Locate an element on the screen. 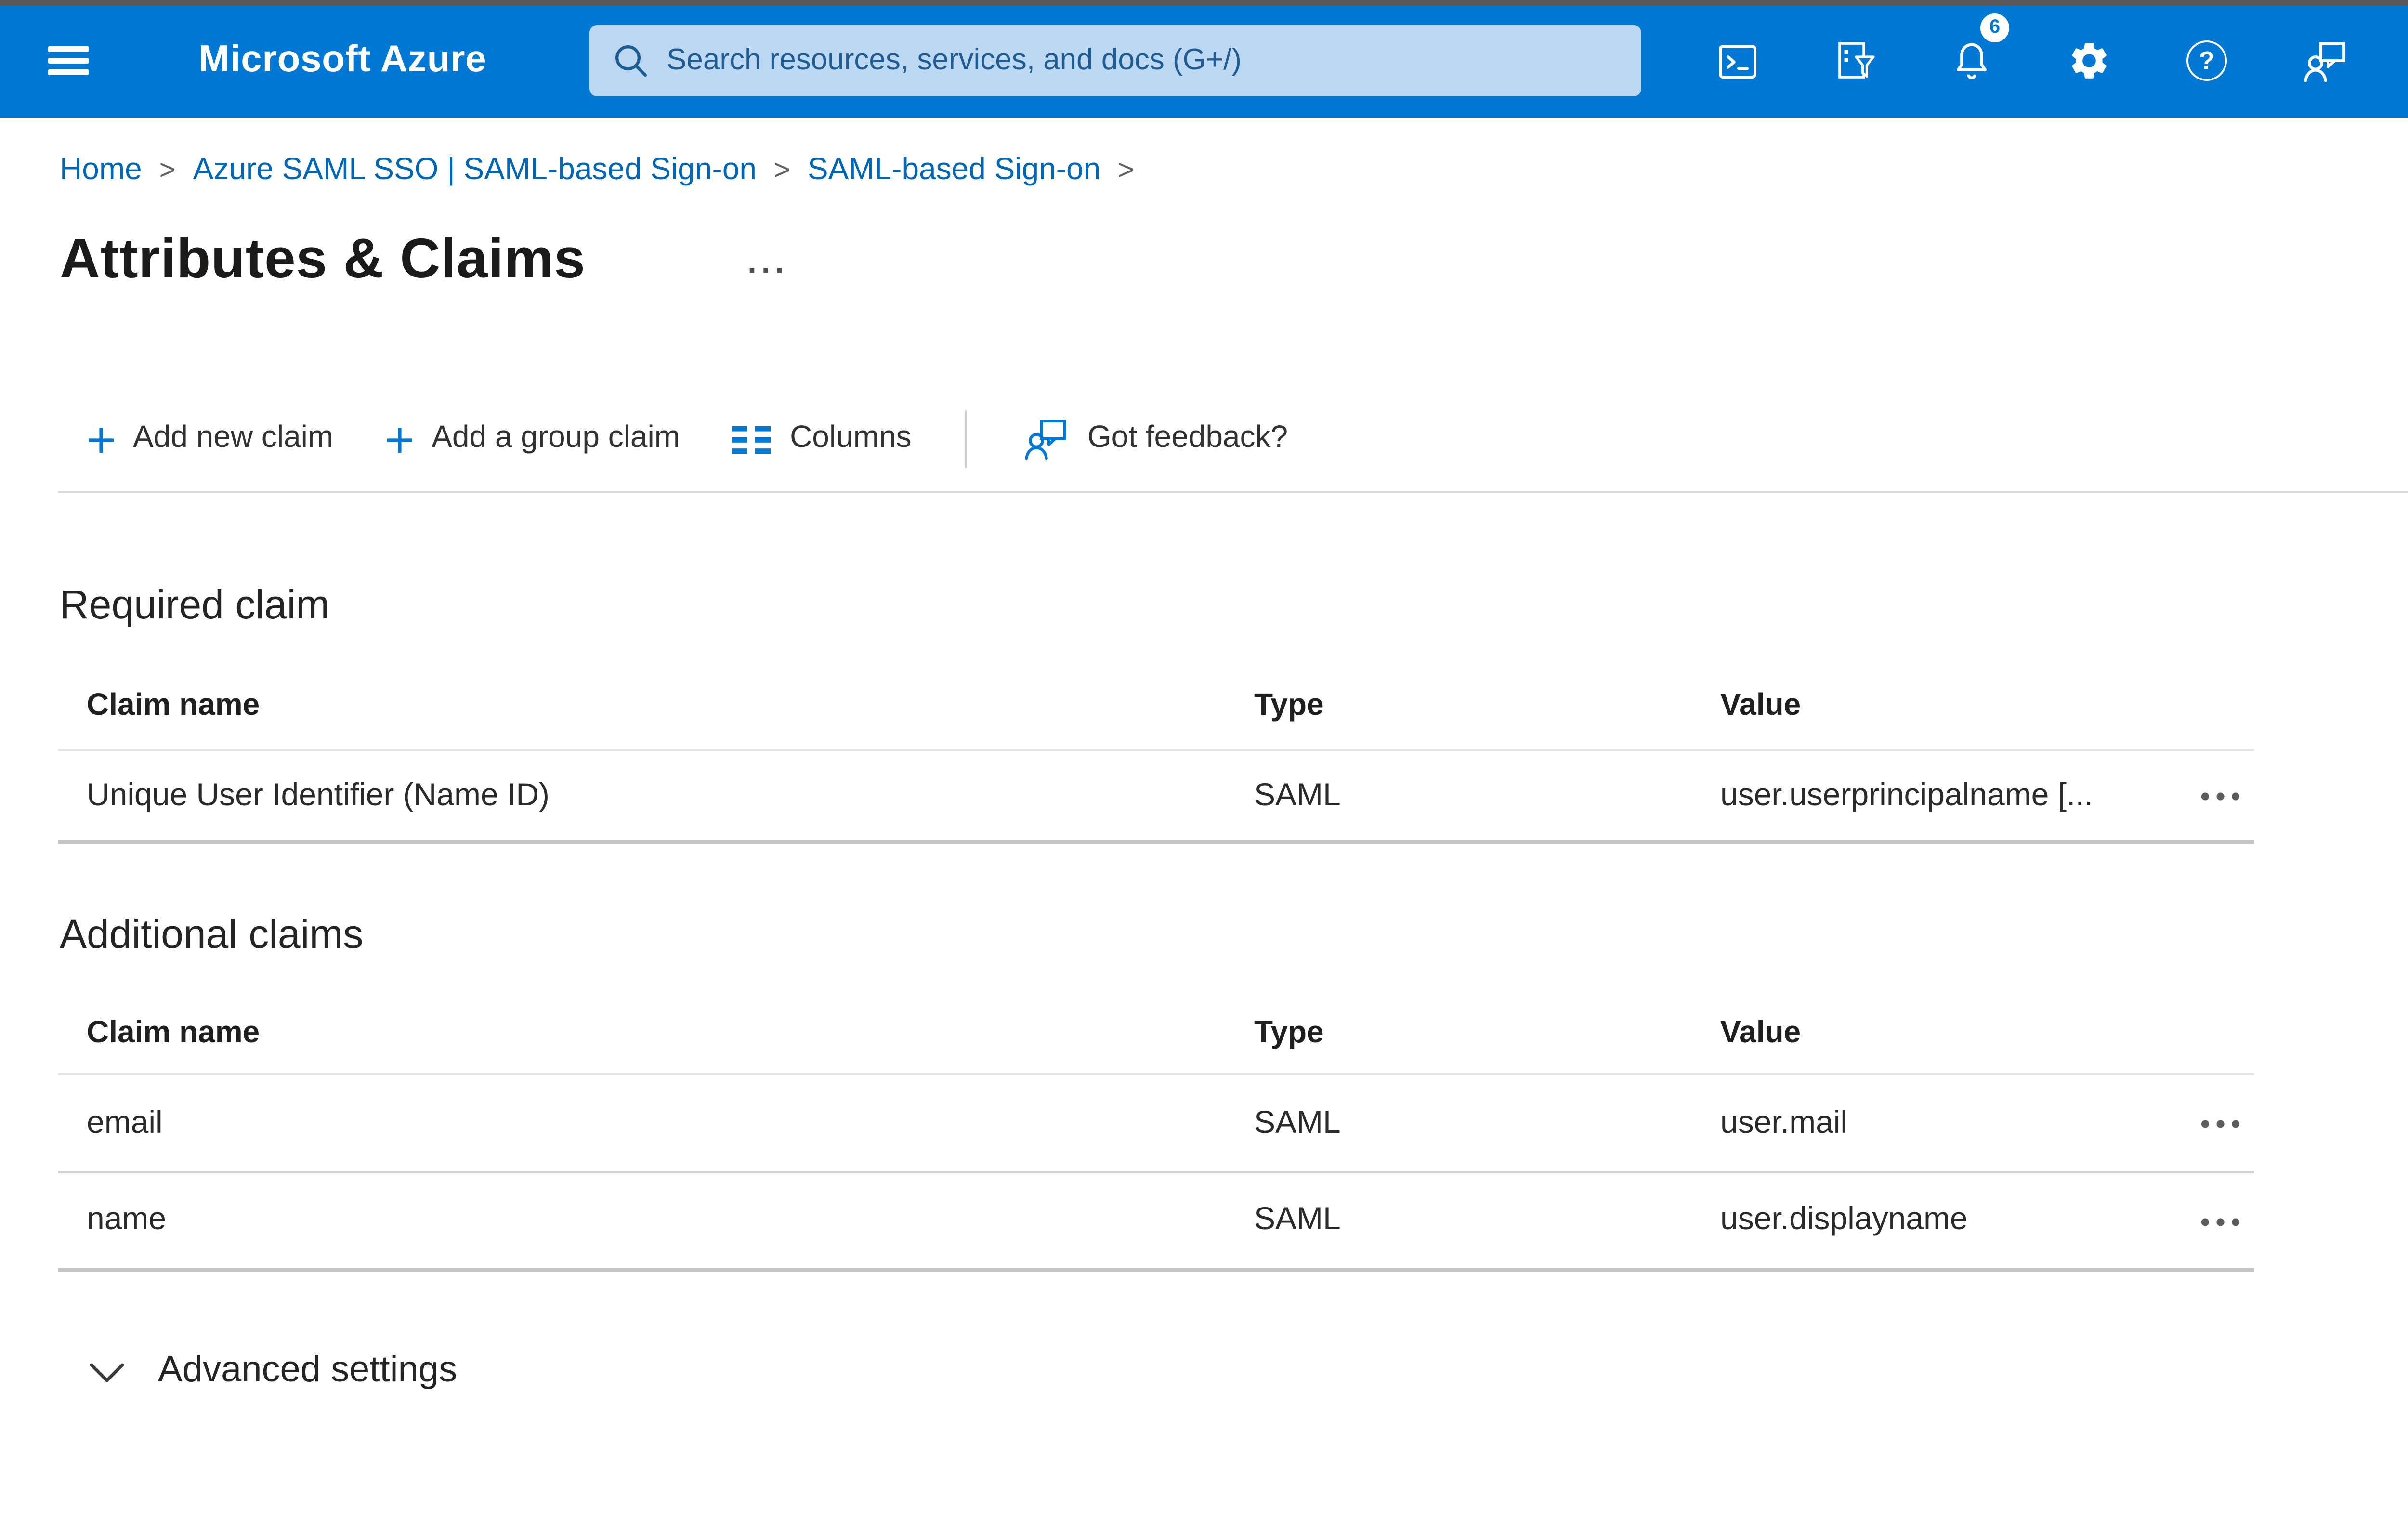  add-group-claim-button: Add a group claim is located at coordinates (532, 439).